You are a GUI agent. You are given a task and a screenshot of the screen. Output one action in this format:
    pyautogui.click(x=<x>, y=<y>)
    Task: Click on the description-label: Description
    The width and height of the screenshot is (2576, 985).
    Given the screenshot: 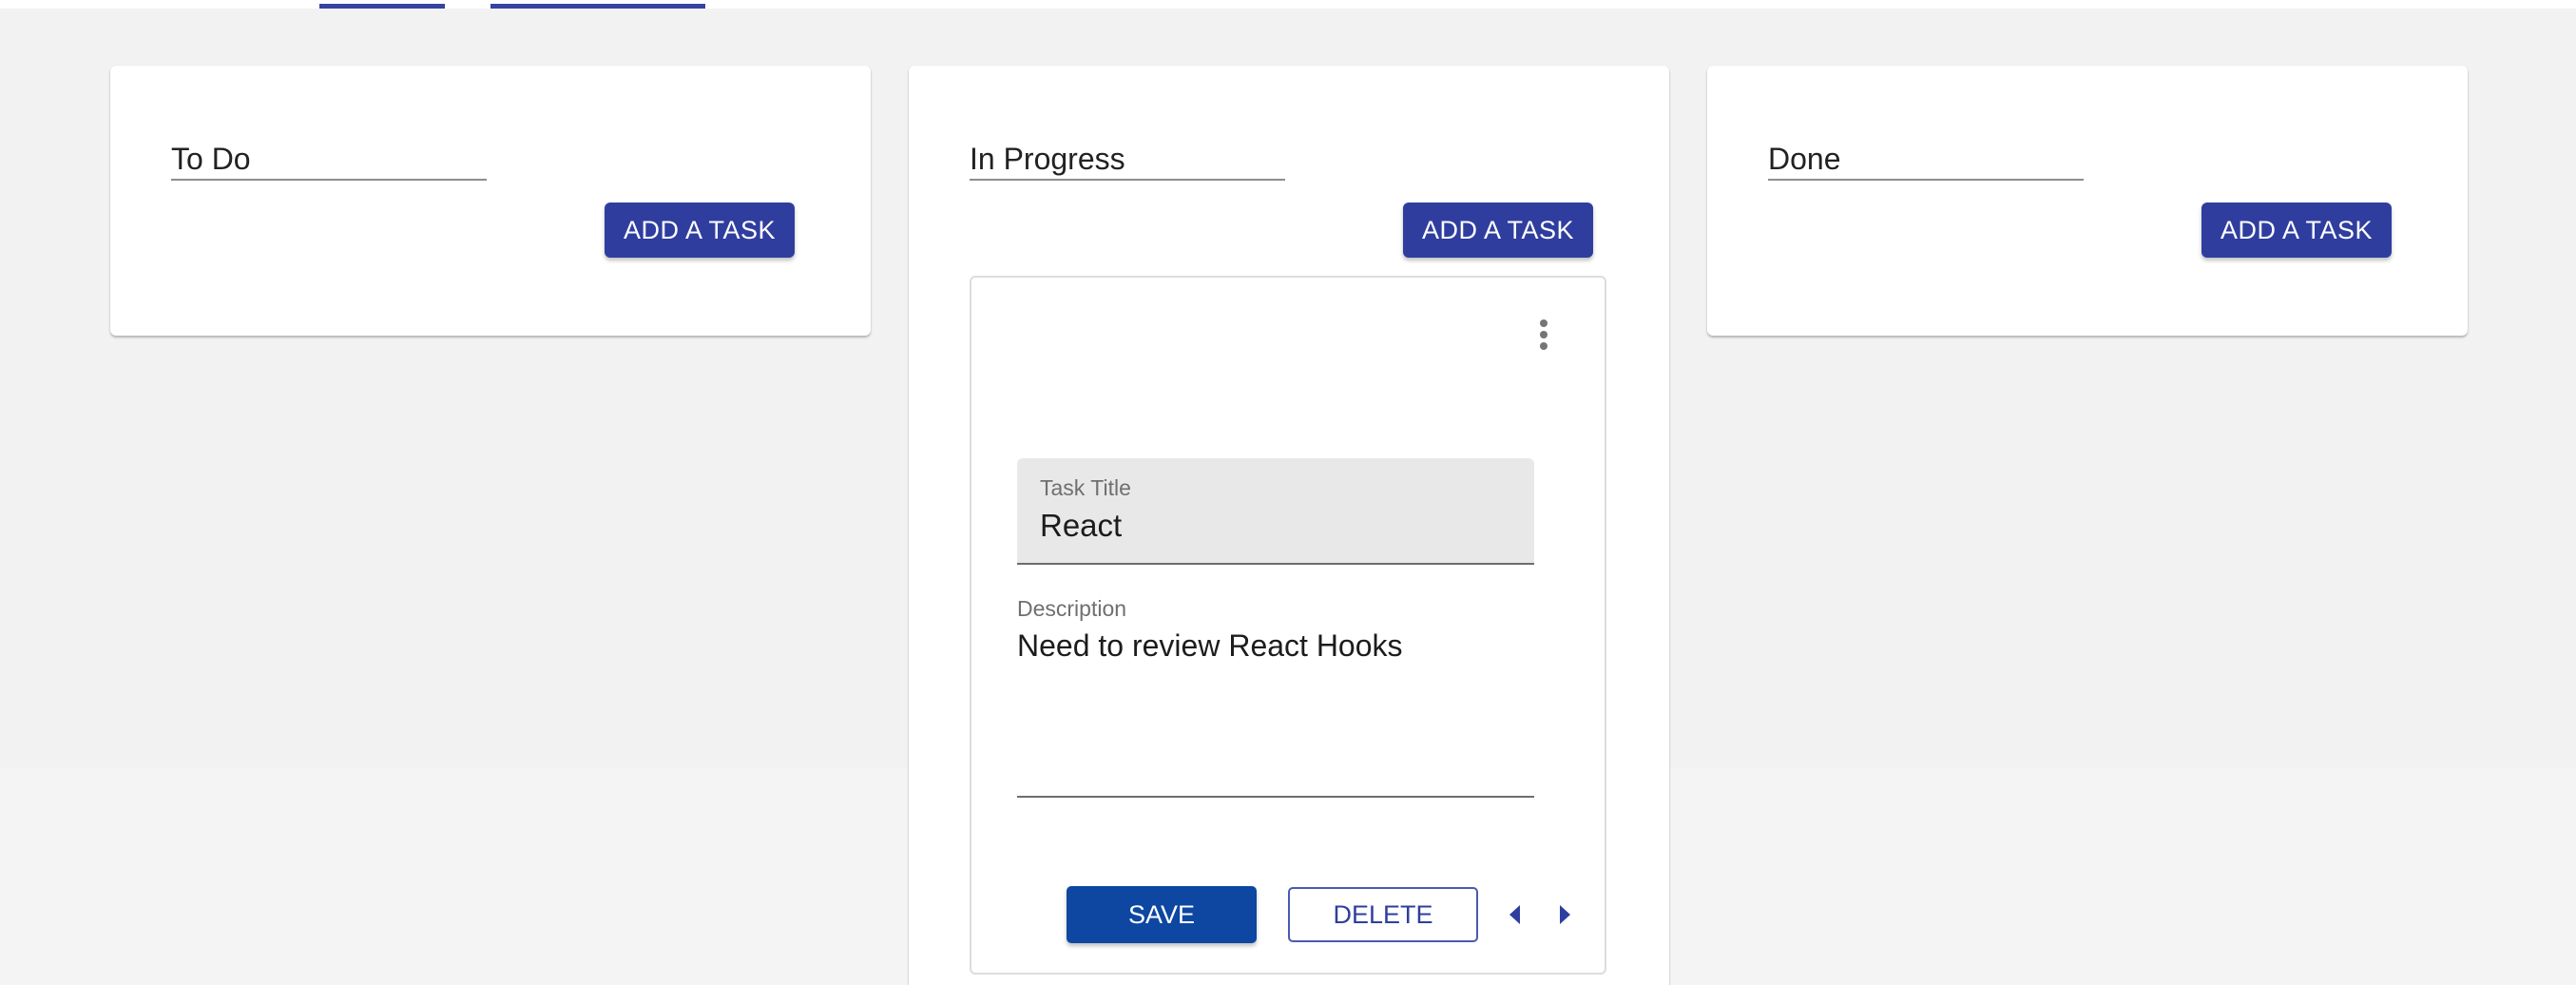 What is the action you would take?
    pyautogui.click(x=1072, y=608)
    